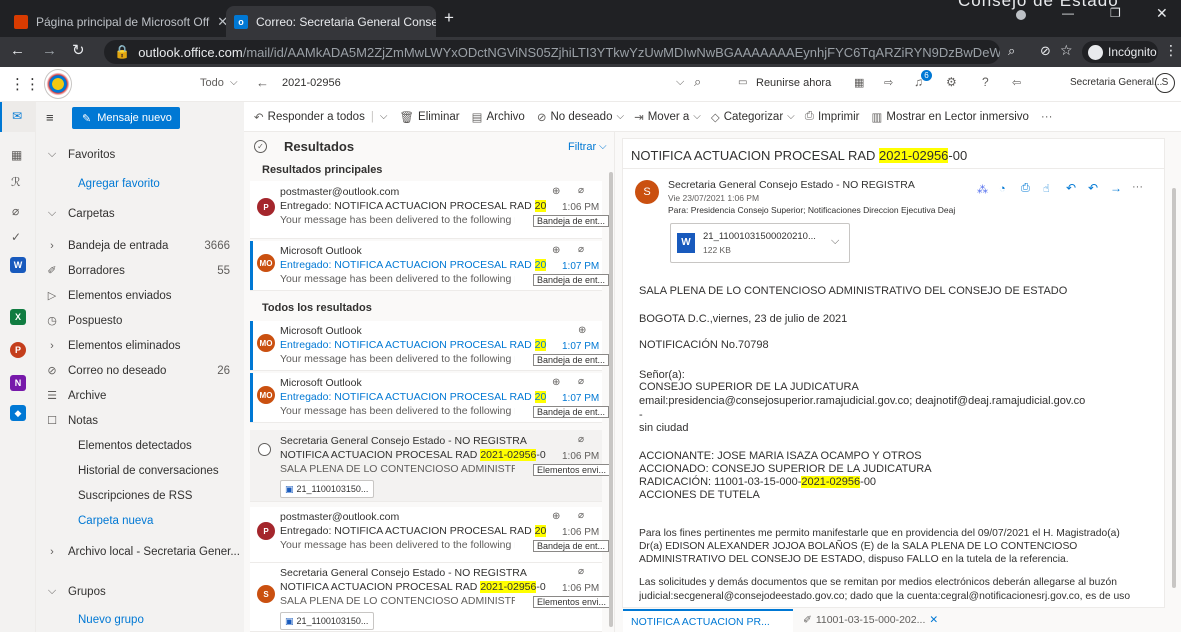 Image resolution: width=1181 pixels, height=632 pixels. Describe the element at coordinates (140, 420) in the screenshot. I see `sidebar-item-notes: ☐ Notas` at that location.